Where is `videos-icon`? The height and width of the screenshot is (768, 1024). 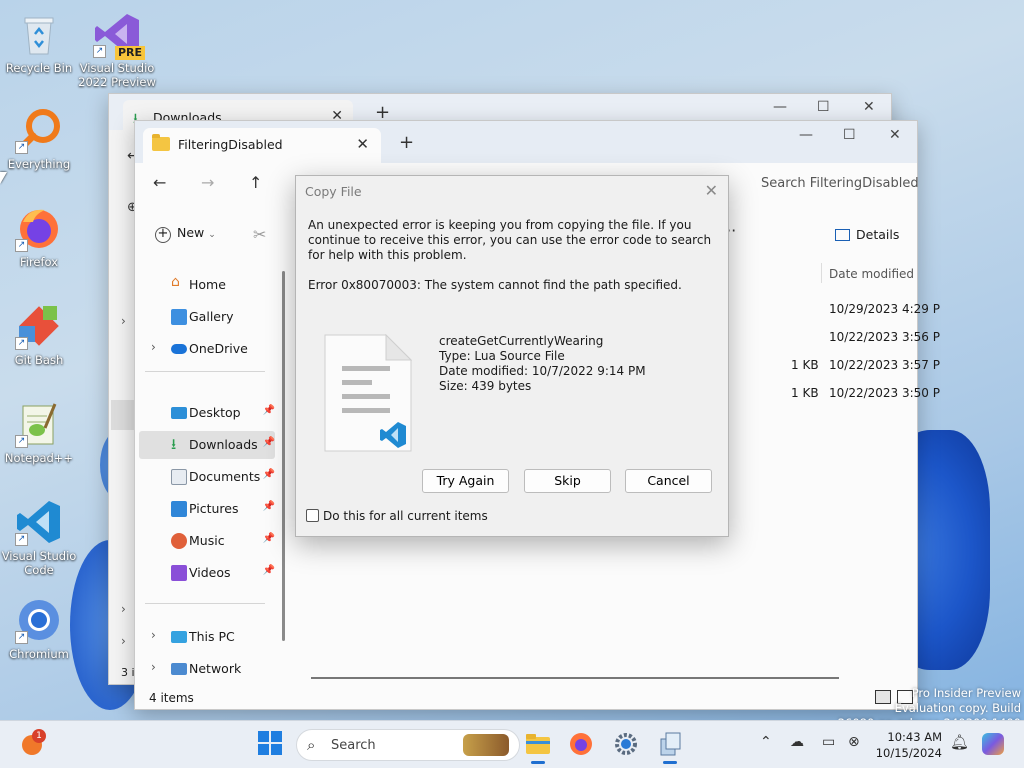
videos-icon is located at coordinates (179, 573).